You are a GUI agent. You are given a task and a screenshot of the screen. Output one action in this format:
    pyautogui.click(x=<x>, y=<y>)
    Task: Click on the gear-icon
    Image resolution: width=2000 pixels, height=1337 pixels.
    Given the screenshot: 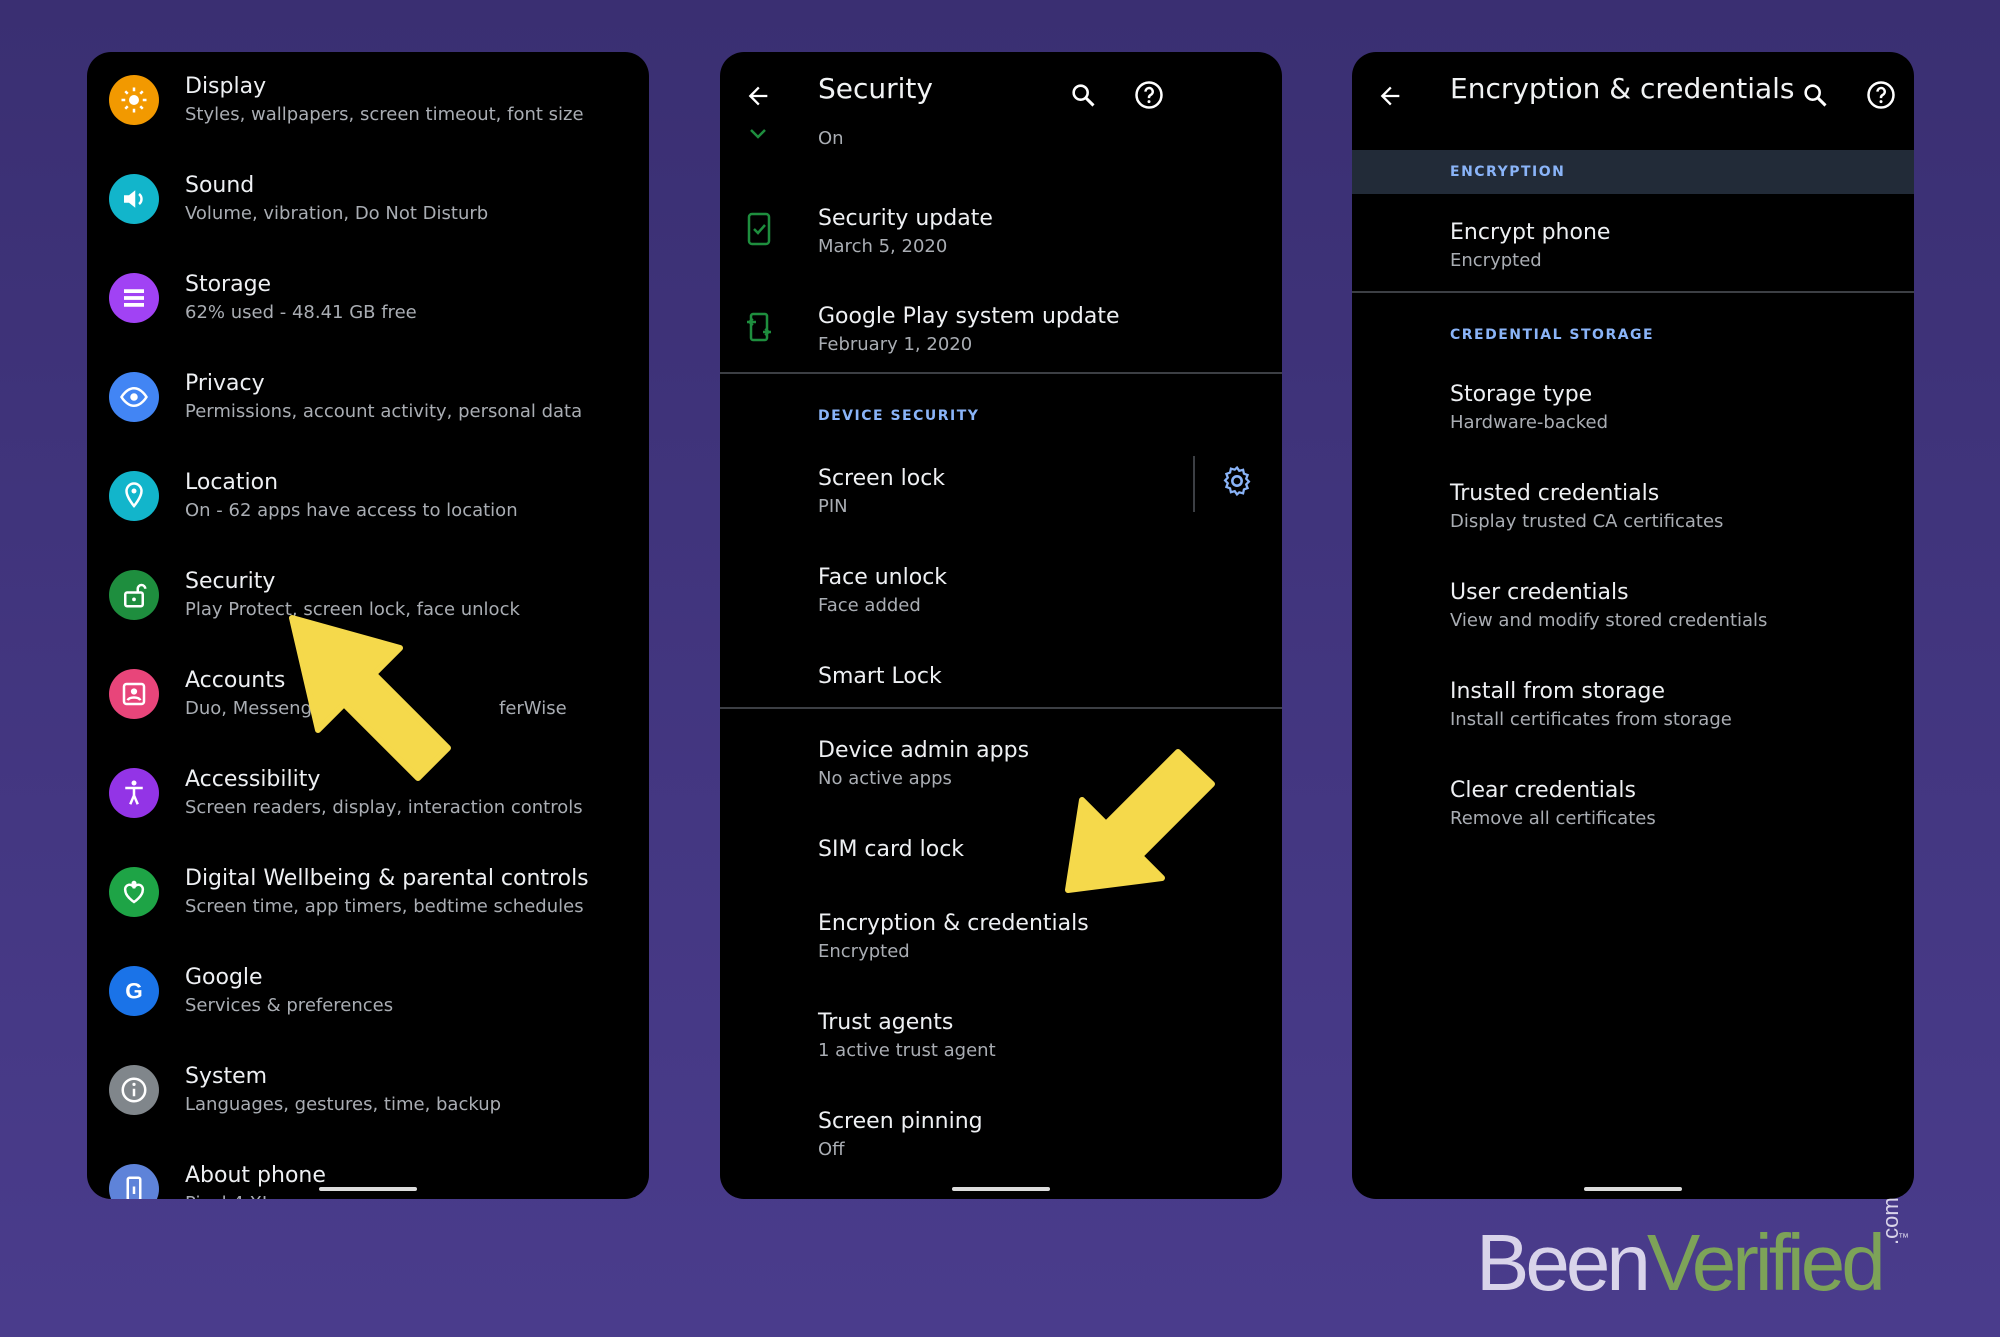 What is the action you would take?
    pyautogui.click(x=1237, y=481)
    